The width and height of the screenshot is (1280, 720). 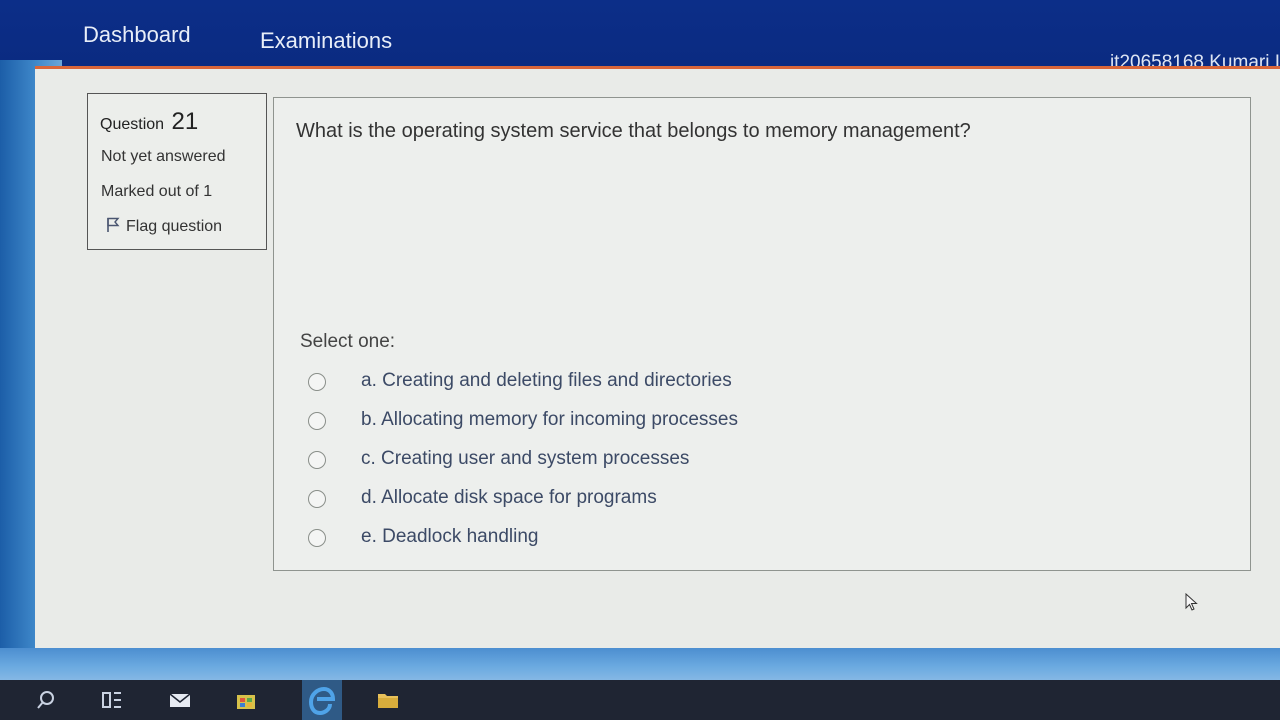 What do you see at coordinates (137, 35) in the screenshot?
I see `nav-dashboard-link: Dashboard` at bounding box center [137, 35].